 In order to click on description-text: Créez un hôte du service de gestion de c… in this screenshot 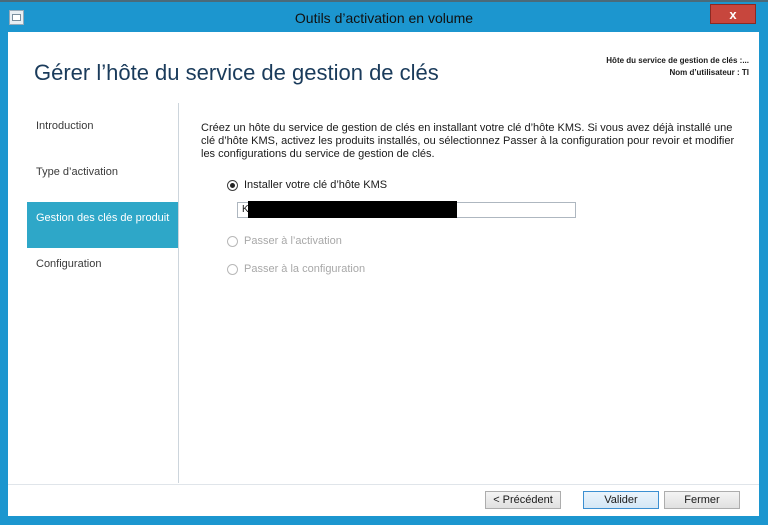, I will do `click(468, 141)`.